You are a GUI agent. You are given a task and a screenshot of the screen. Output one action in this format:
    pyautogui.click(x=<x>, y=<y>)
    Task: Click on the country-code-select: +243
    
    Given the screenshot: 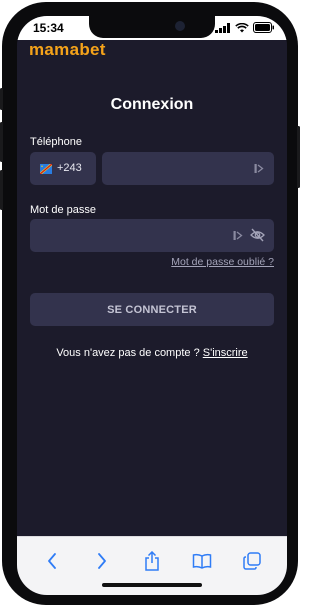 What is the action you would take?
    pyautogui.click(x=63, y=168)
    